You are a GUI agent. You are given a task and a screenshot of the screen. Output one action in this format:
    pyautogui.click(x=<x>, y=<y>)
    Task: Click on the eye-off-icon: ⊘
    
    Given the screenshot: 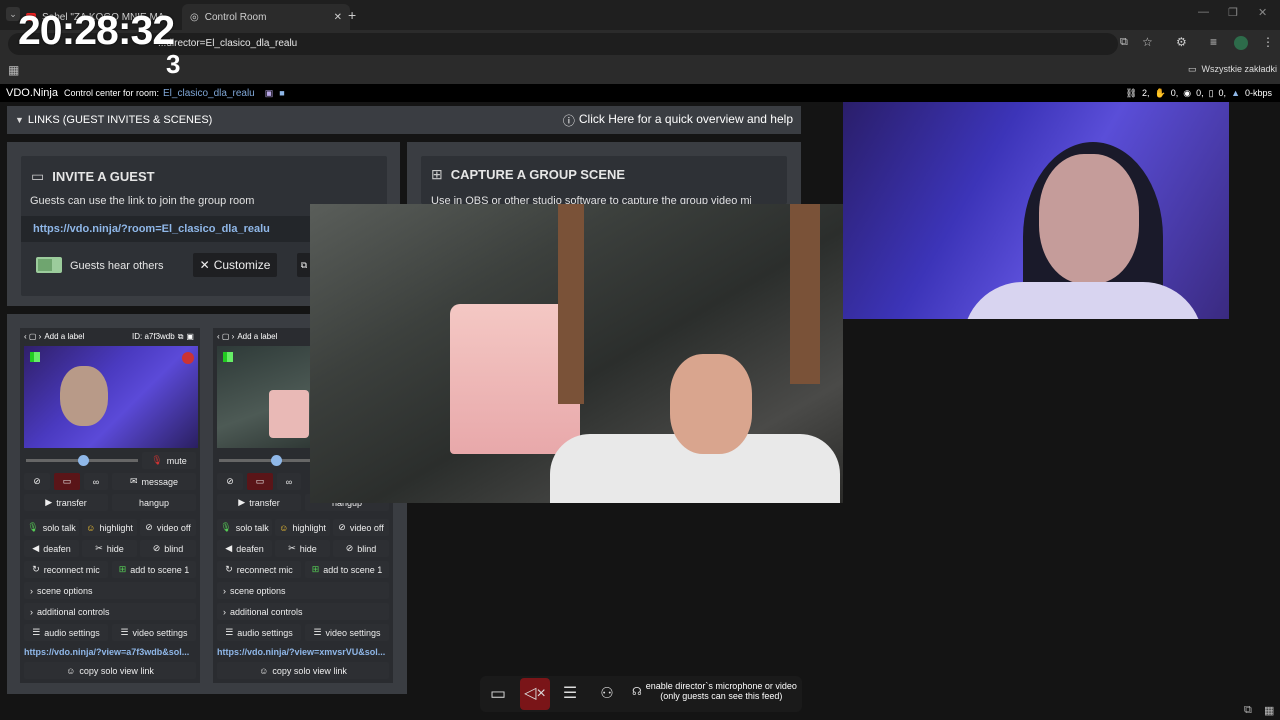 What is the action you would take?
    pyautogui.click(x=156, y=548)
    